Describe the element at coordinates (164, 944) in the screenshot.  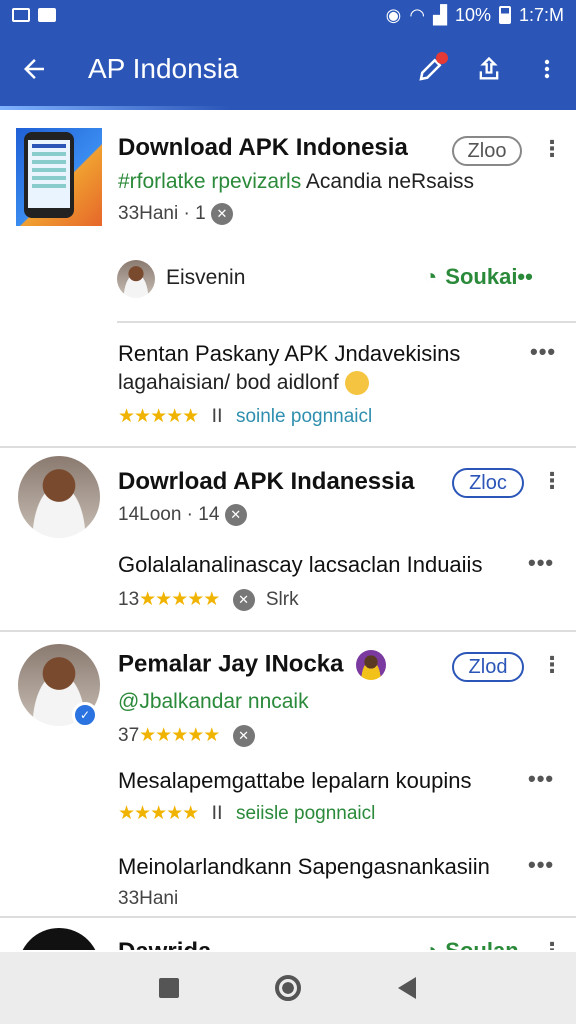
I see `item-title: Dawrida` at that location.